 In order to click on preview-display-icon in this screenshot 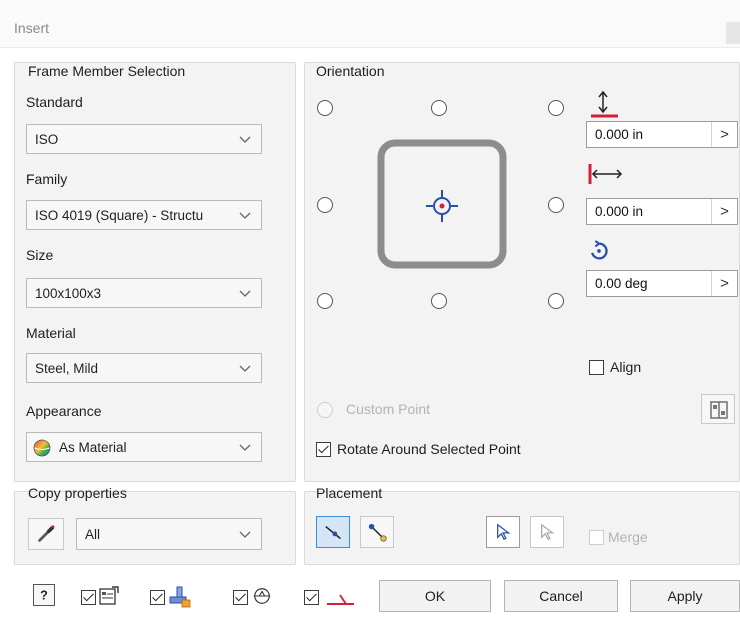, I will do `click(262, 596)`.